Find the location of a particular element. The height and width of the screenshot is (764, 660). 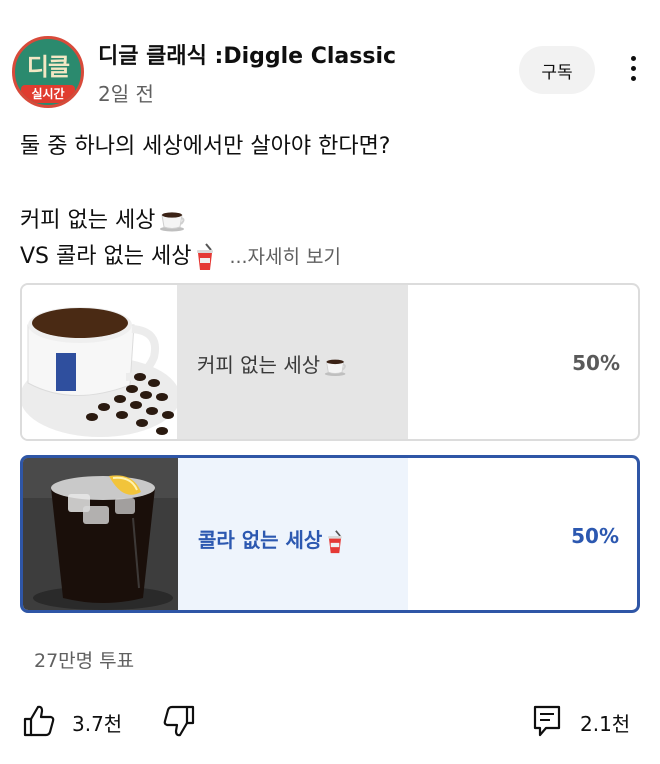

post-text-line-3: VS 콜라 없는 세상 ...자세히 보기 is located at coordinates (180, 254).